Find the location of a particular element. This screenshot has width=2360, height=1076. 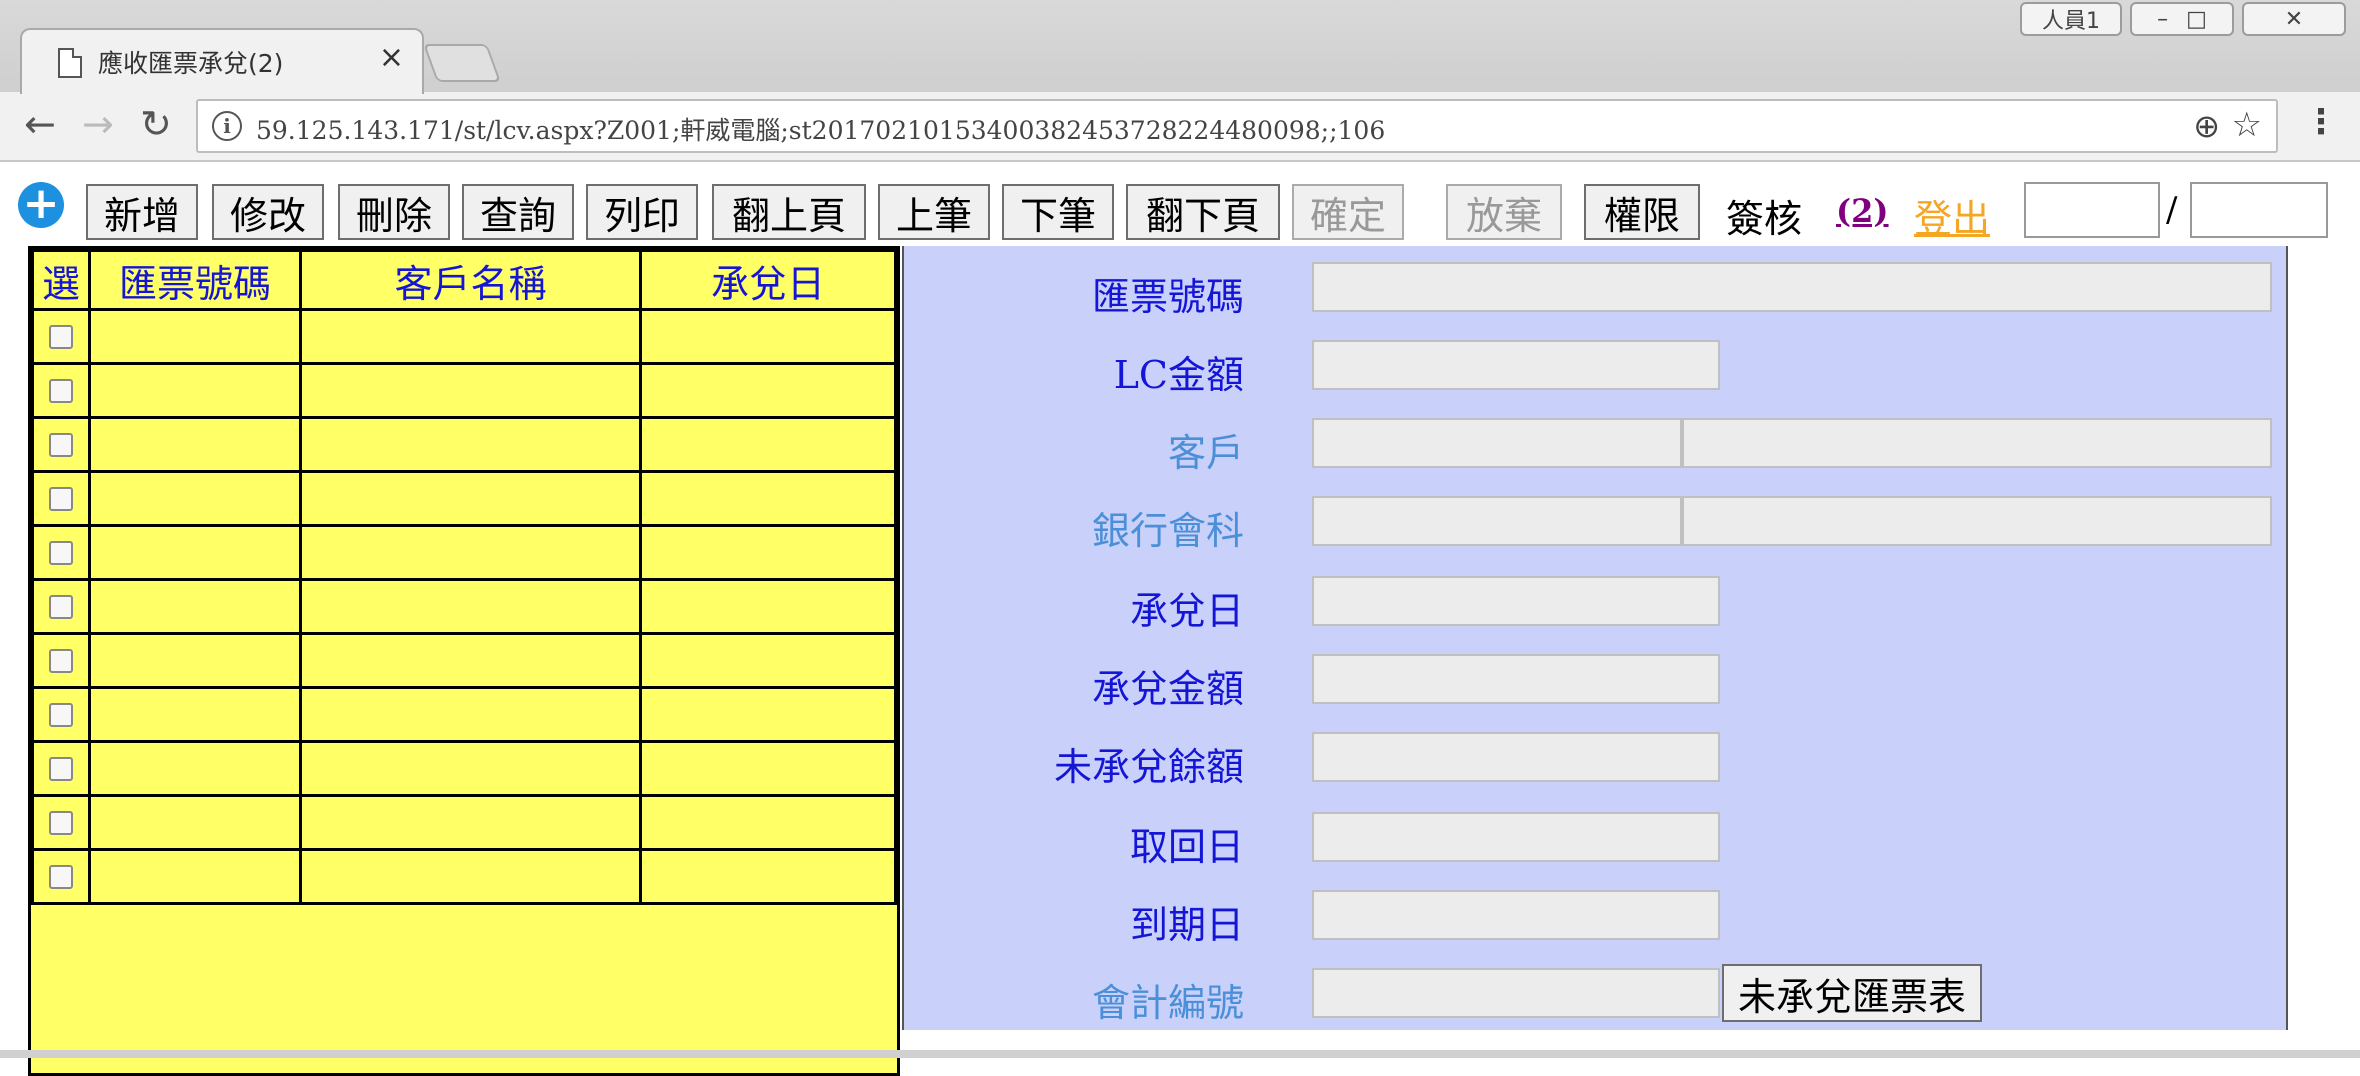

next-page-button: 翻下頁 is located at coordinates (1203, 212).